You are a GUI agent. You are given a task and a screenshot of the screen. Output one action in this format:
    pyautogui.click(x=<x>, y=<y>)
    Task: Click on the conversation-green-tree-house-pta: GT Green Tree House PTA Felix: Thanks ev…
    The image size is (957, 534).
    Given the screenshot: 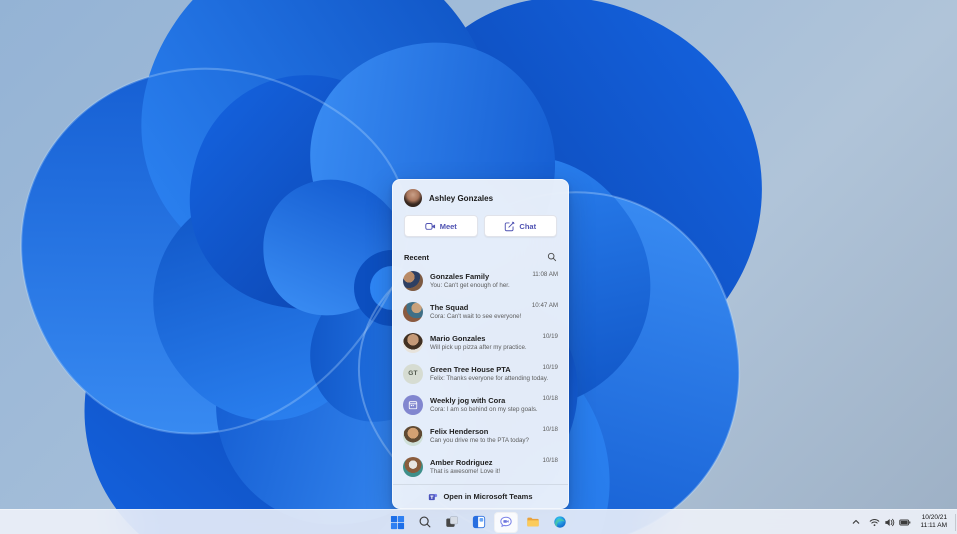 What is the action you would take?
    pyautogui.click(x=480, y=373)
    